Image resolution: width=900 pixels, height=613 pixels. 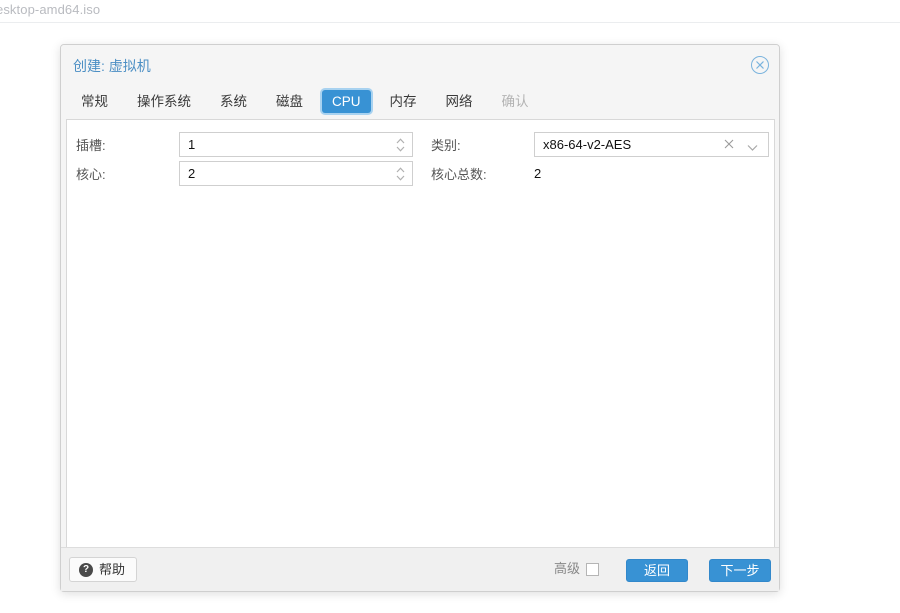 I want to click on type-combobox: x86-64-v2-AES, so click(x=651, y=144).